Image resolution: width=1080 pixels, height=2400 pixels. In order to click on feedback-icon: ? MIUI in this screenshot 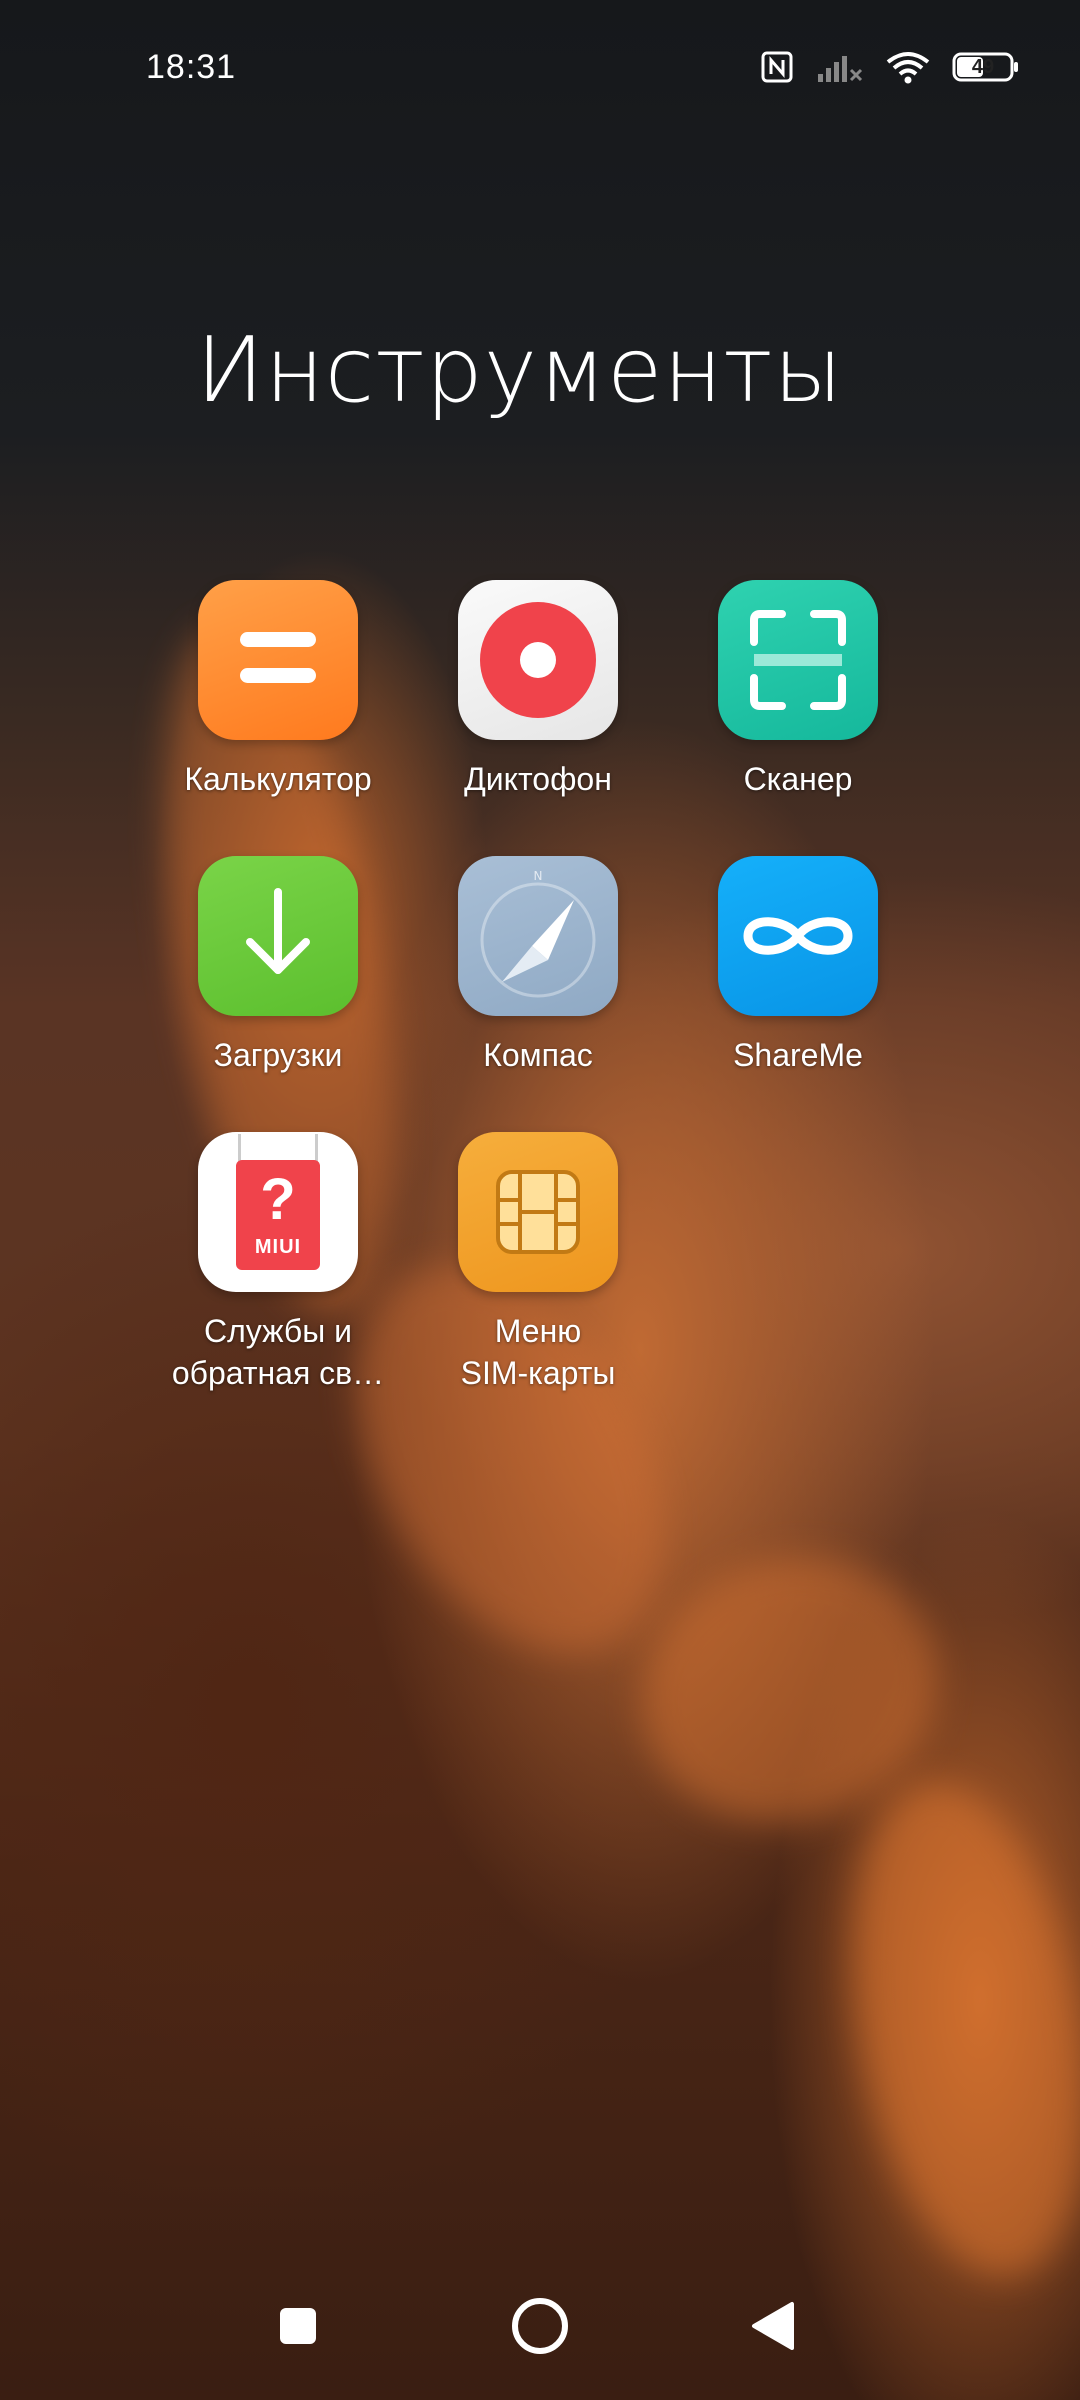, I will do `click(278, 1212)`.